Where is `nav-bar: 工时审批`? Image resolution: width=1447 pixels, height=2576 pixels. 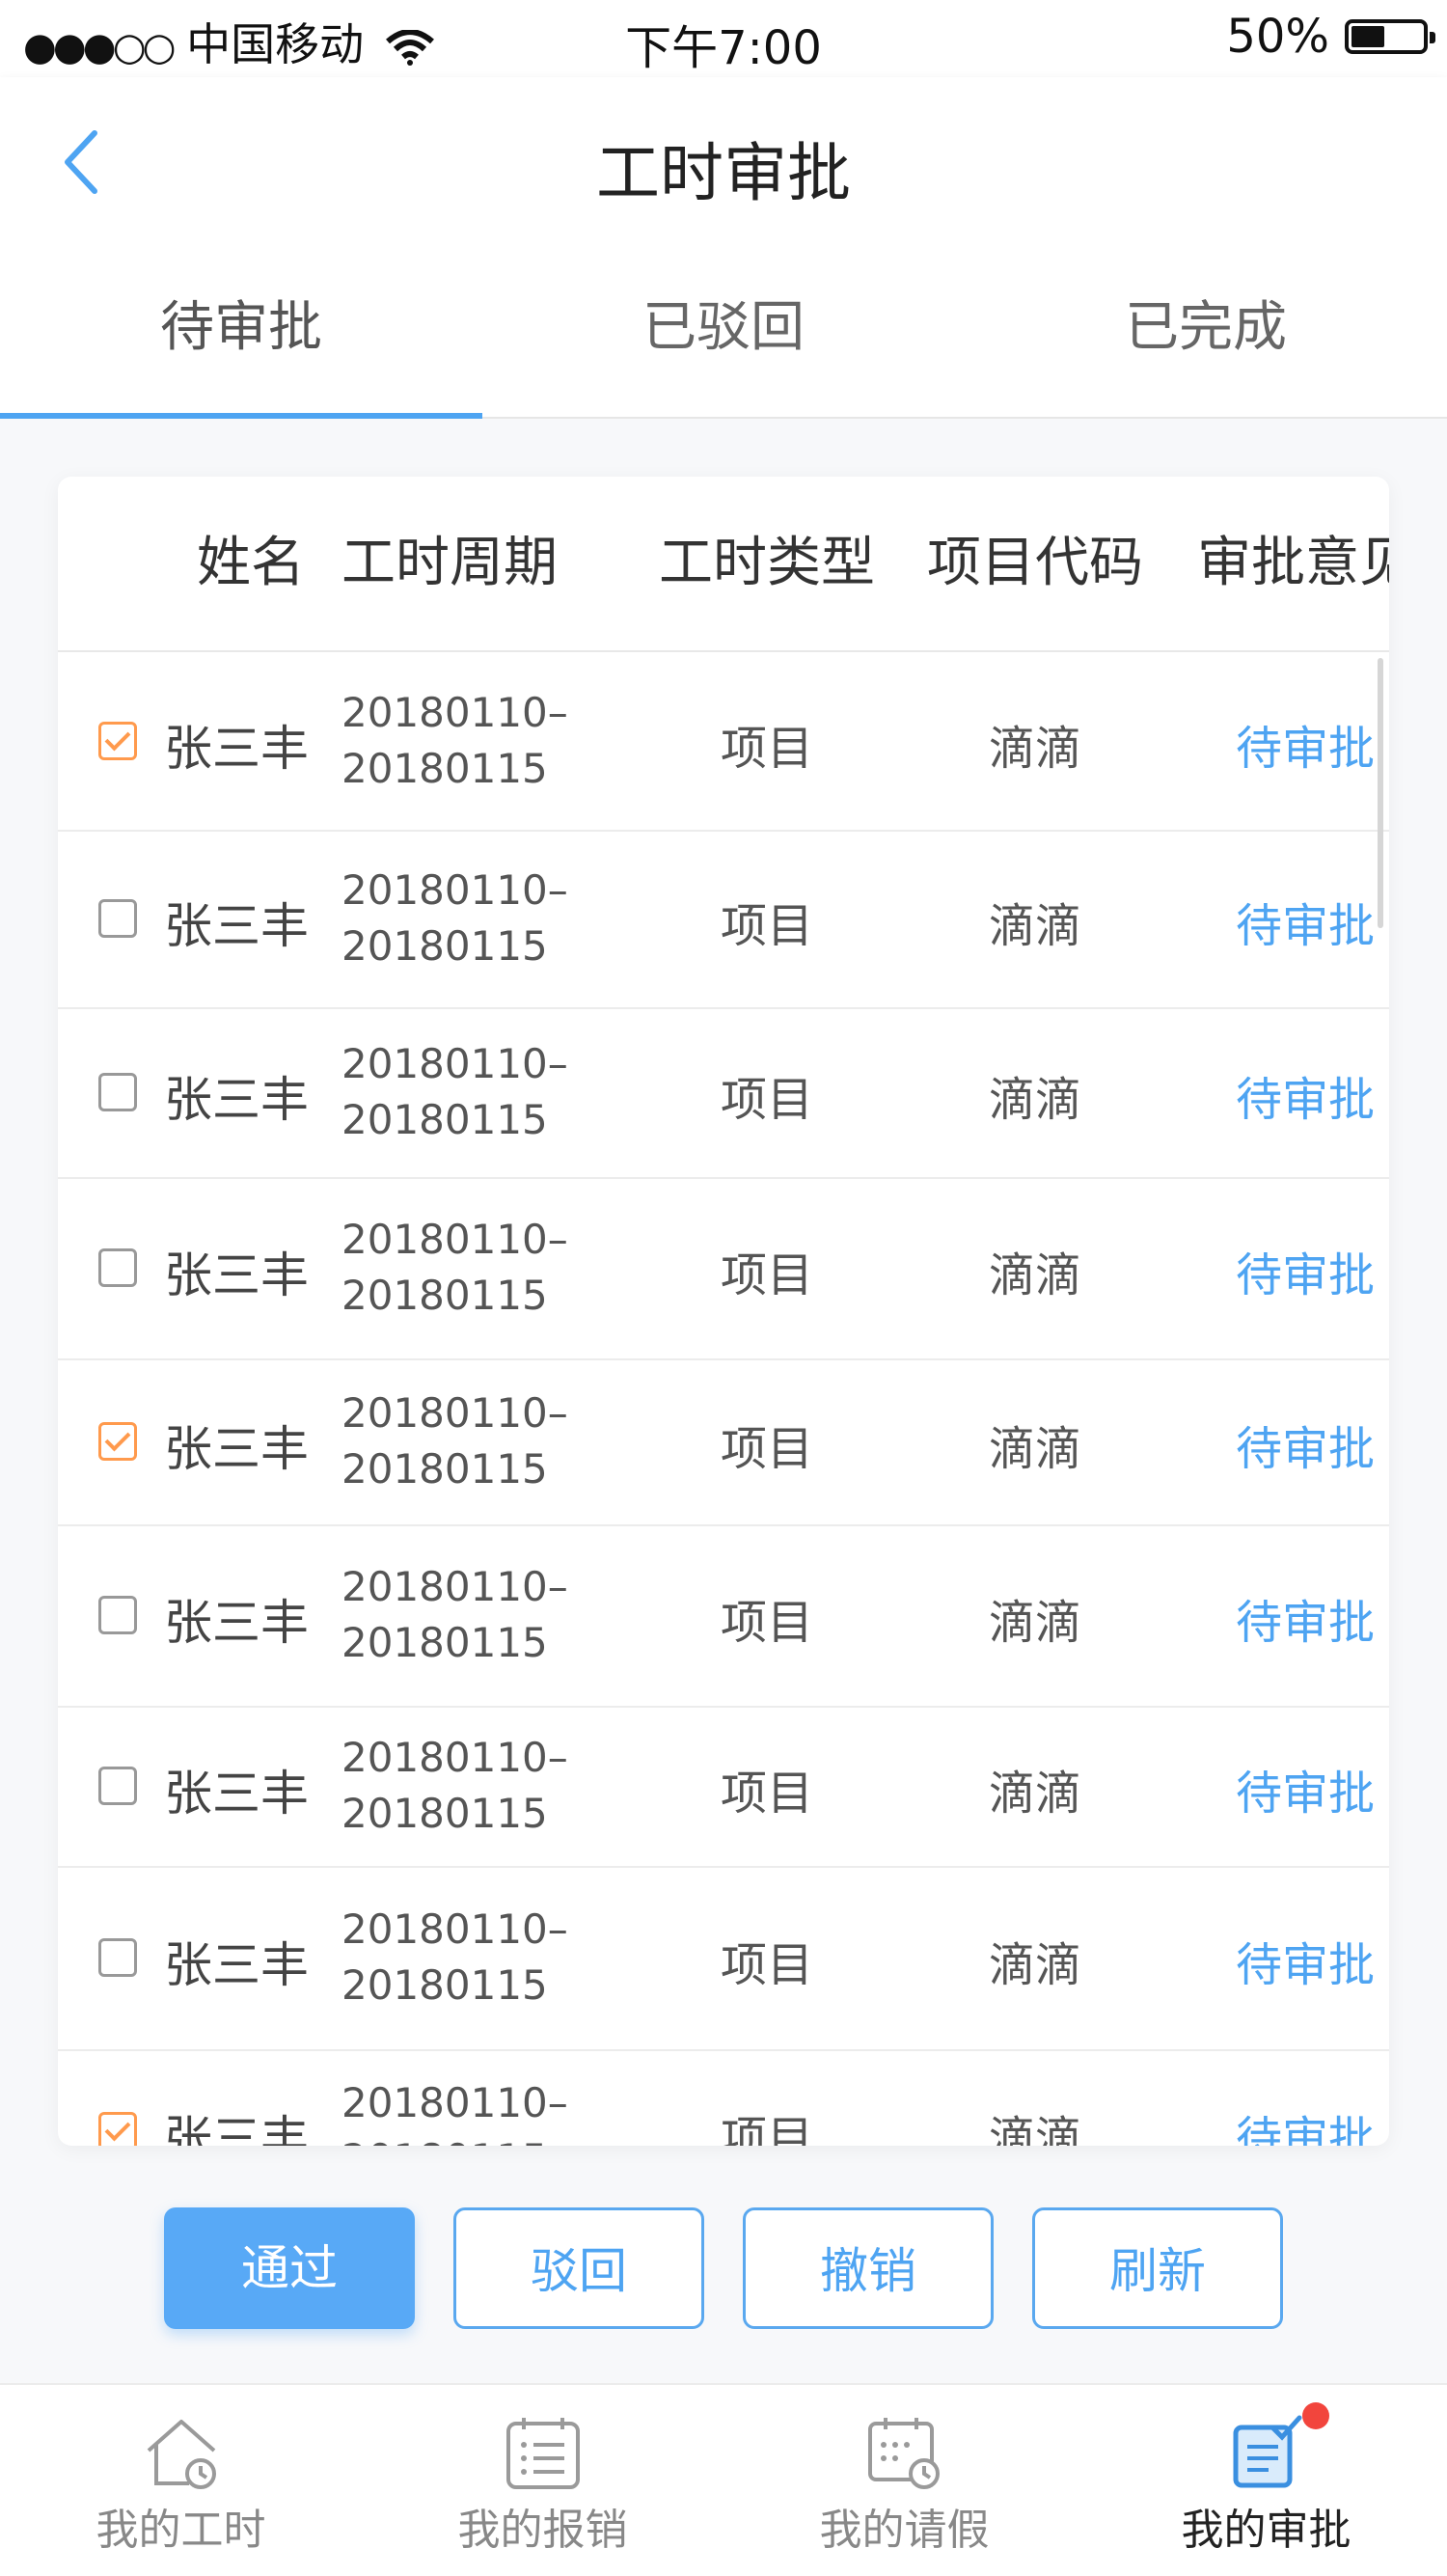 nav-bar: 工时审批 is located at coordinates (723, 162).